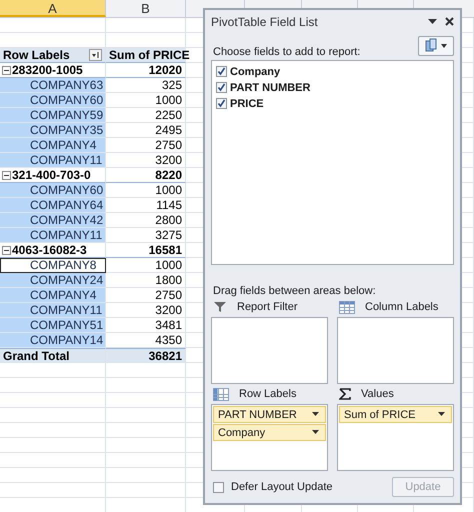 This screenshot has height=512, width=474. Describe the element at coordinates (345, 394) in the screenshot. I see `sigma-icon` at that location.